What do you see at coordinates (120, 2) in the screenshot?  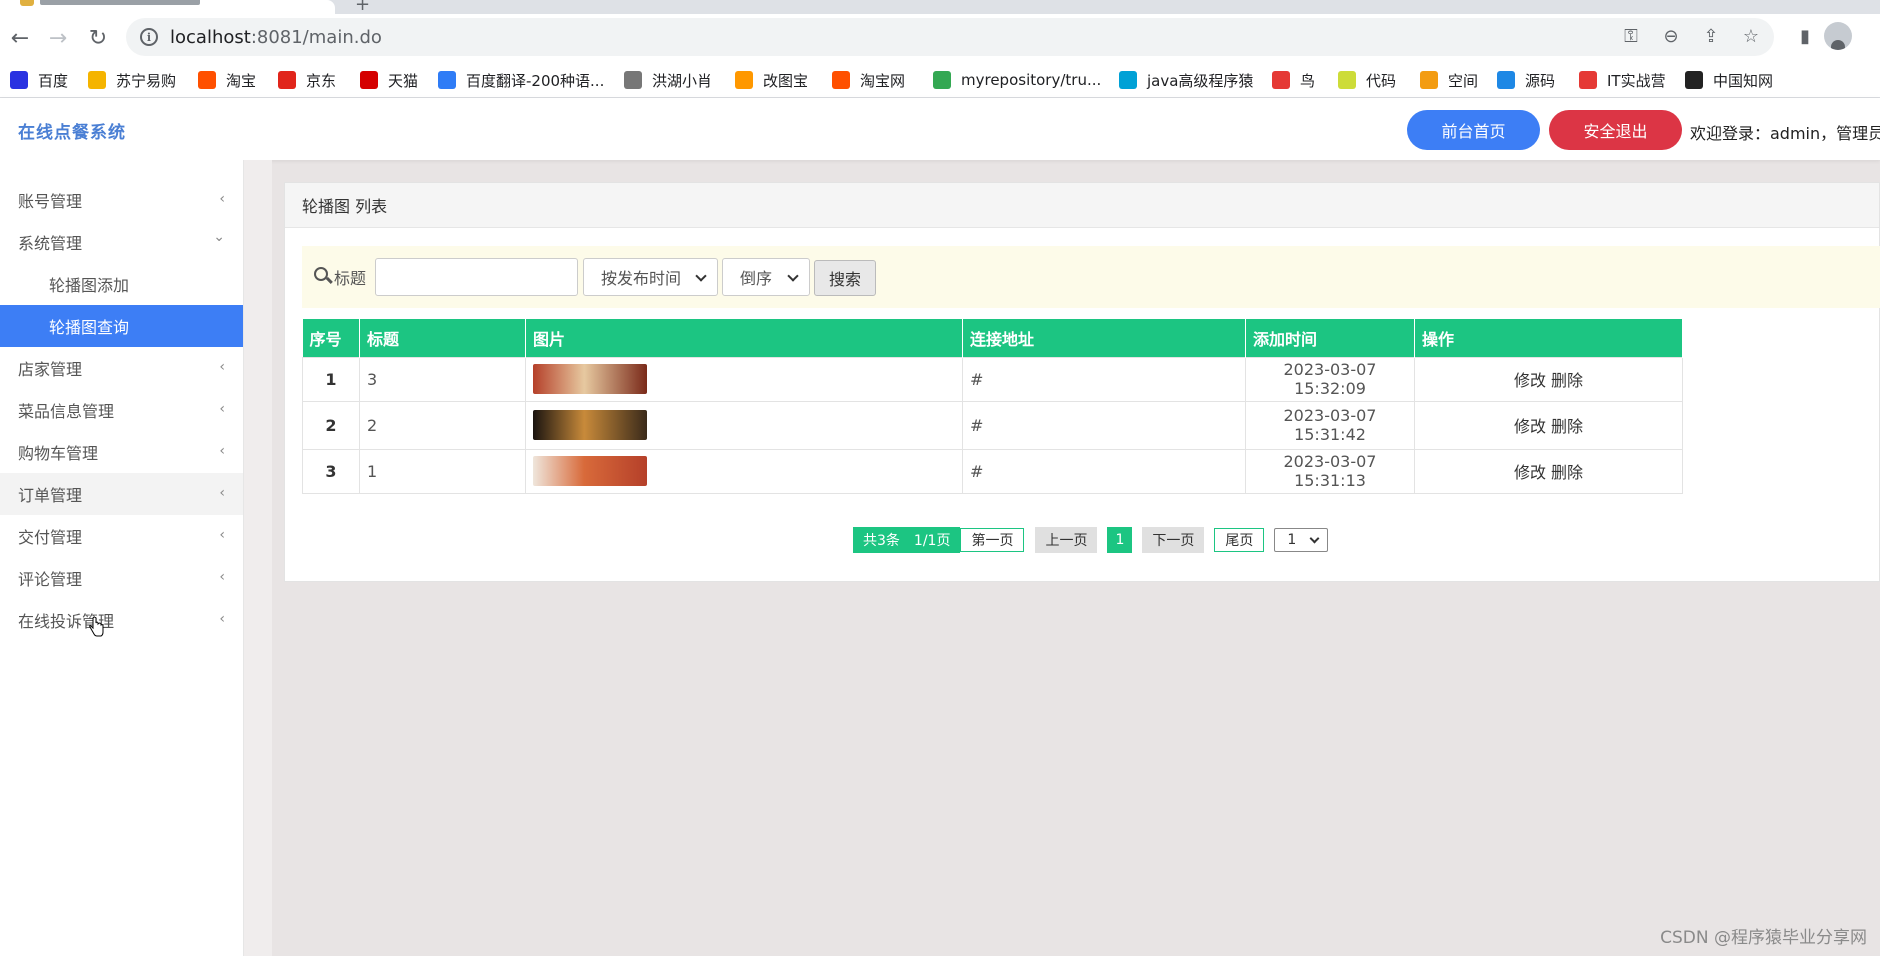 I see `tab-title` at bounding box center [120, 2].